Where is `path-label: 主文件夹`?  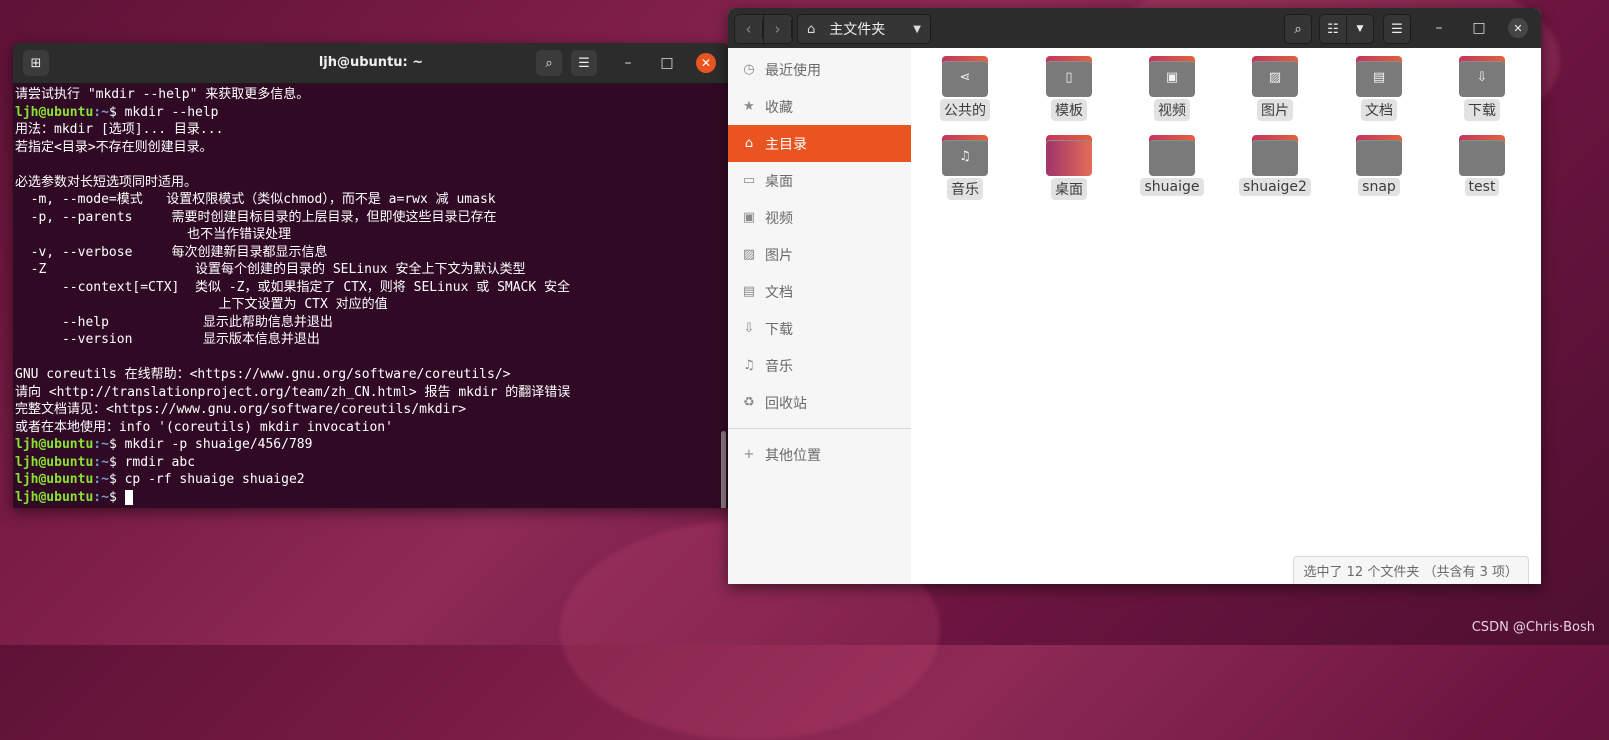
path-label: 主文件夹 is located at coordinates (857, 30).